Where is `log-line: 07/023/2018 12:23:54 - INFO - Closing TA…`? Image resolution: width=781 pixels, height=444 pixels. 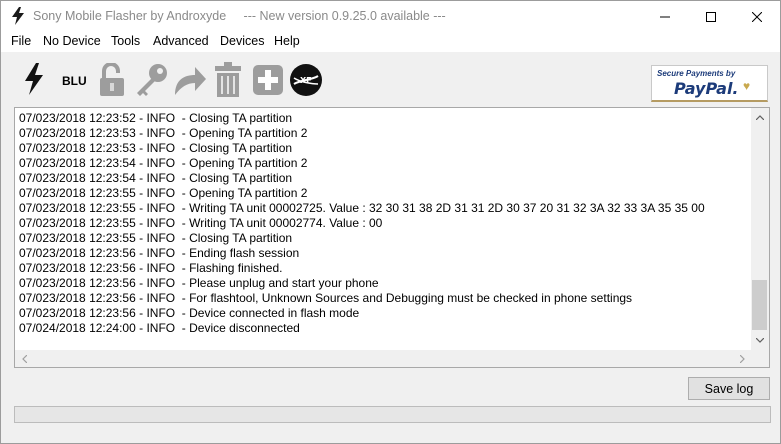
log-line: 07/023/2018 12:23:54 - INFO - Closing TA… is located at coordinates (156, 178).